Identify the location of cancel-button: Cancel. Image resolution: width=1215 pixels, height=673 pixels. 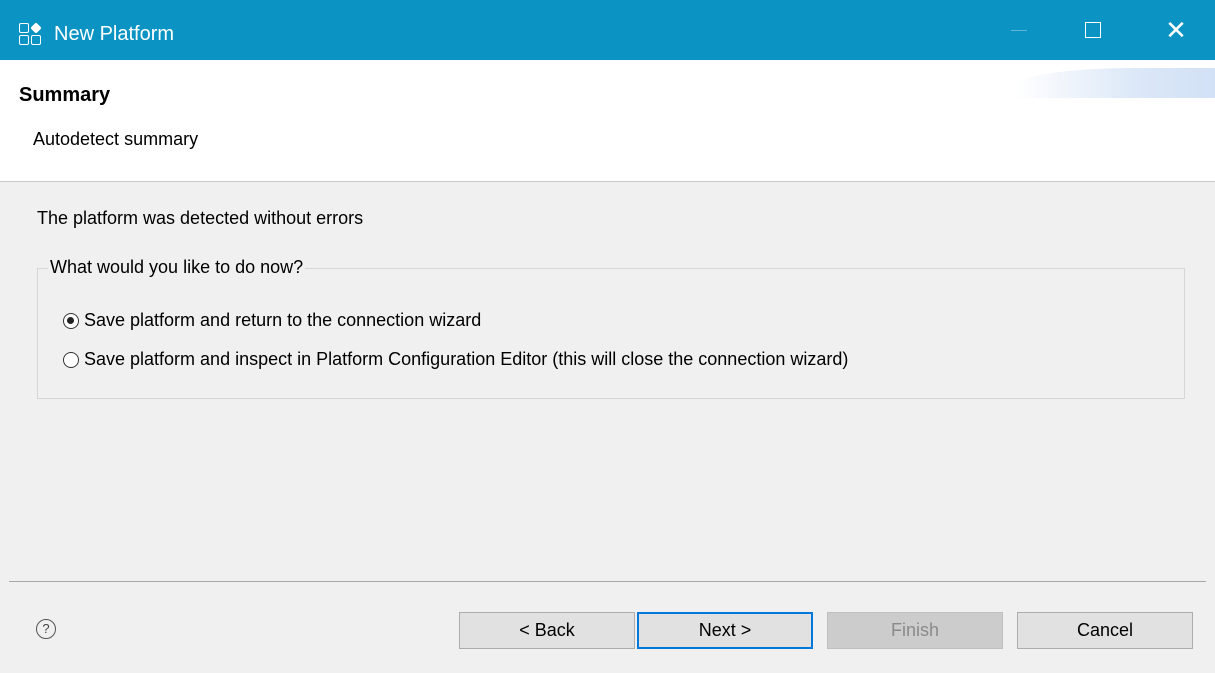
(1105, 630).